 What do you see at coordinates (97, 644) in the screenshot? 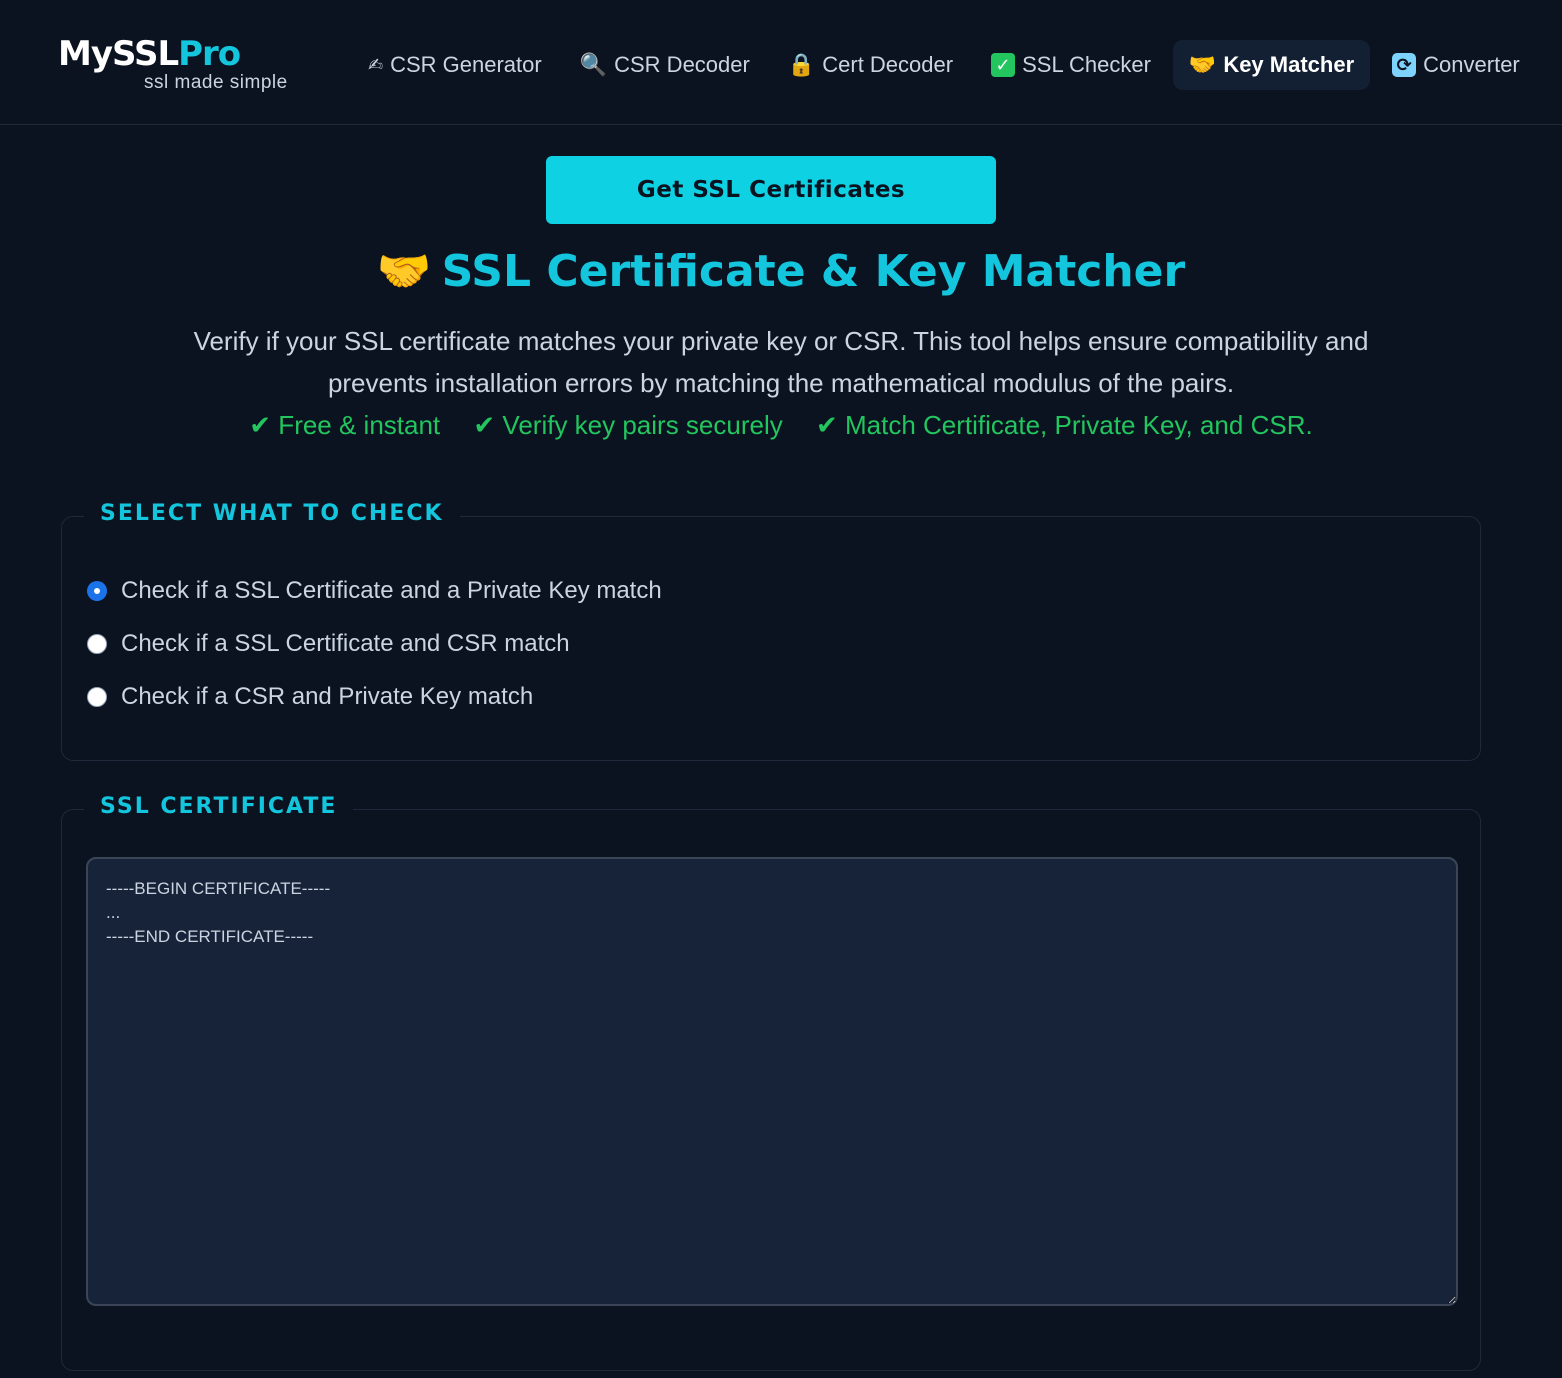
I see `radio-cert-csr` at bounding box center [97, 644].